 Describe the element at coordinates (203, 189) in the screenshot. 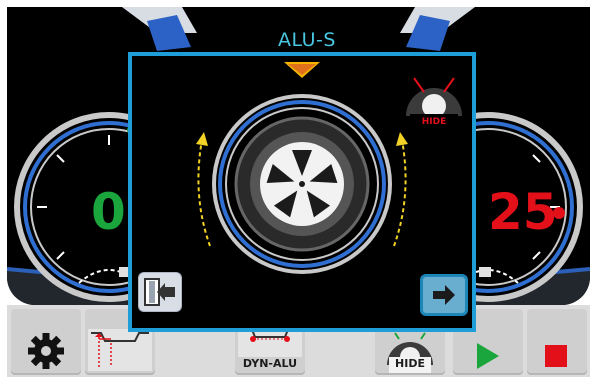

I see `rotation-arrow-left-icon` at that location.